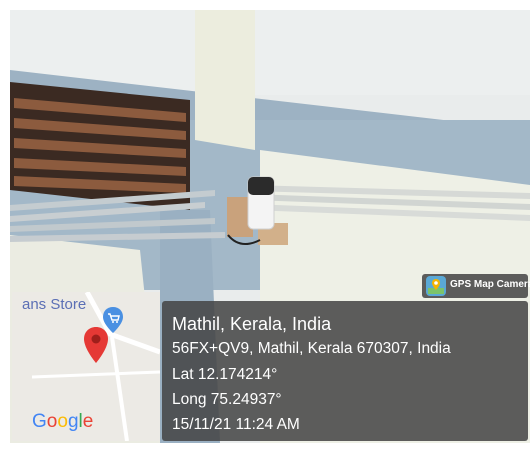 Image resolution: width=532 pixels, height=449 pixels. I want to click on place-name: Mathil, Kerala, India, so click(252, 324).